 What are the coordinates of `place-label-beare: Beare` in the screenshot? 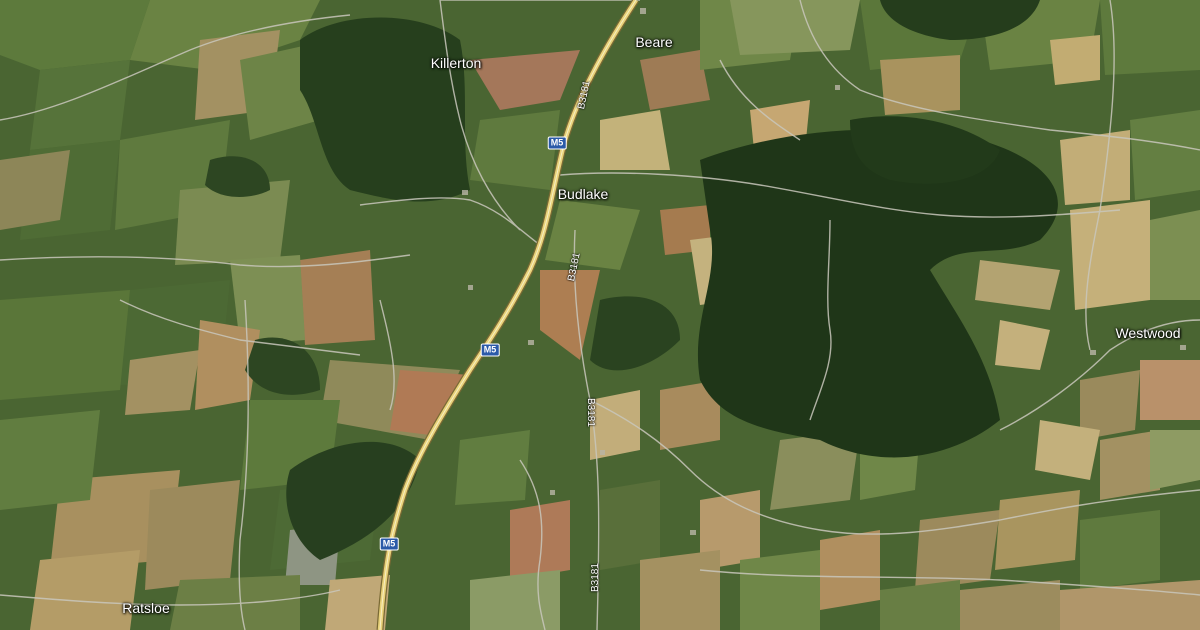 It's located at (653, 42).